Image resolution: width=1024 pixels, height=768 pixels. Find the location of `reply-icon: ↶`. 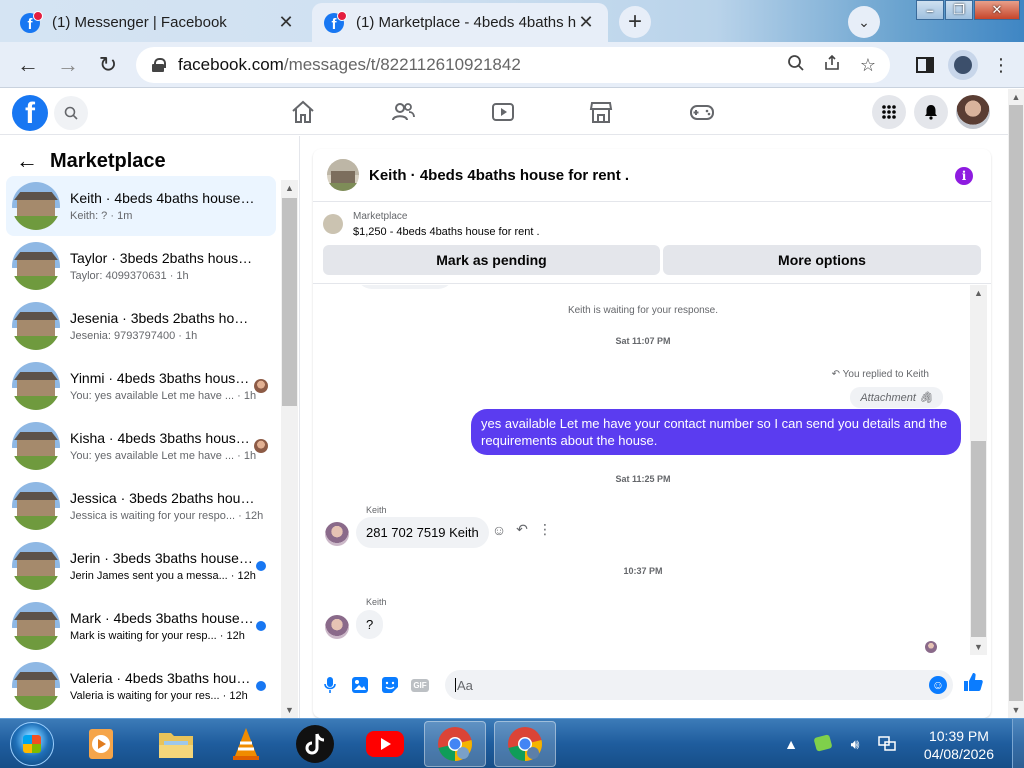

reply-icon: ↶ is located at coordinates (522, 529).